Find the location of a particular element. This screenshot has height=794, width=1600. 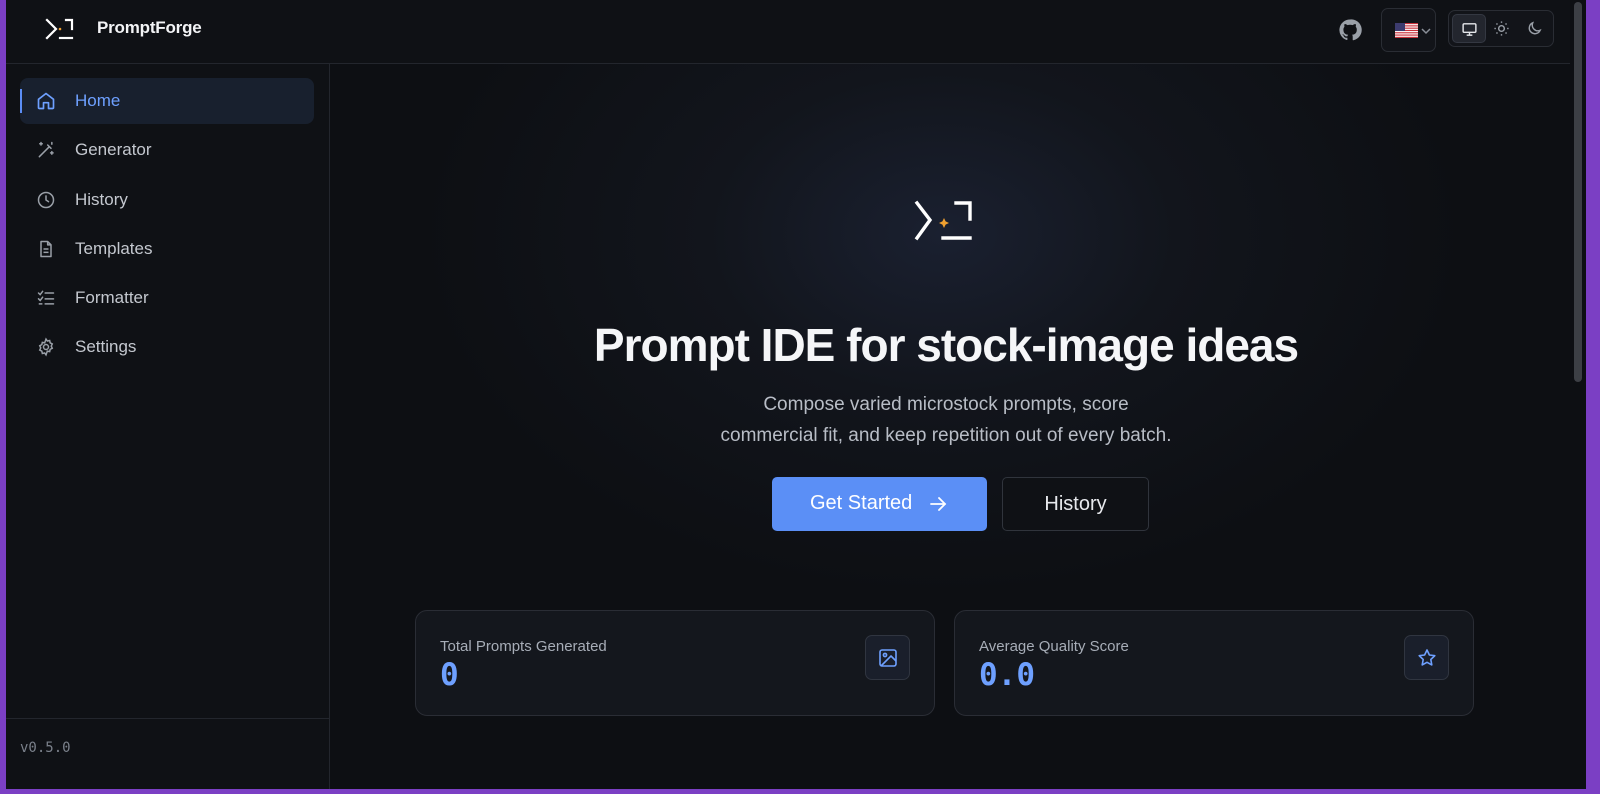

chevron-down-icon is located at coordinates (1426, 31).